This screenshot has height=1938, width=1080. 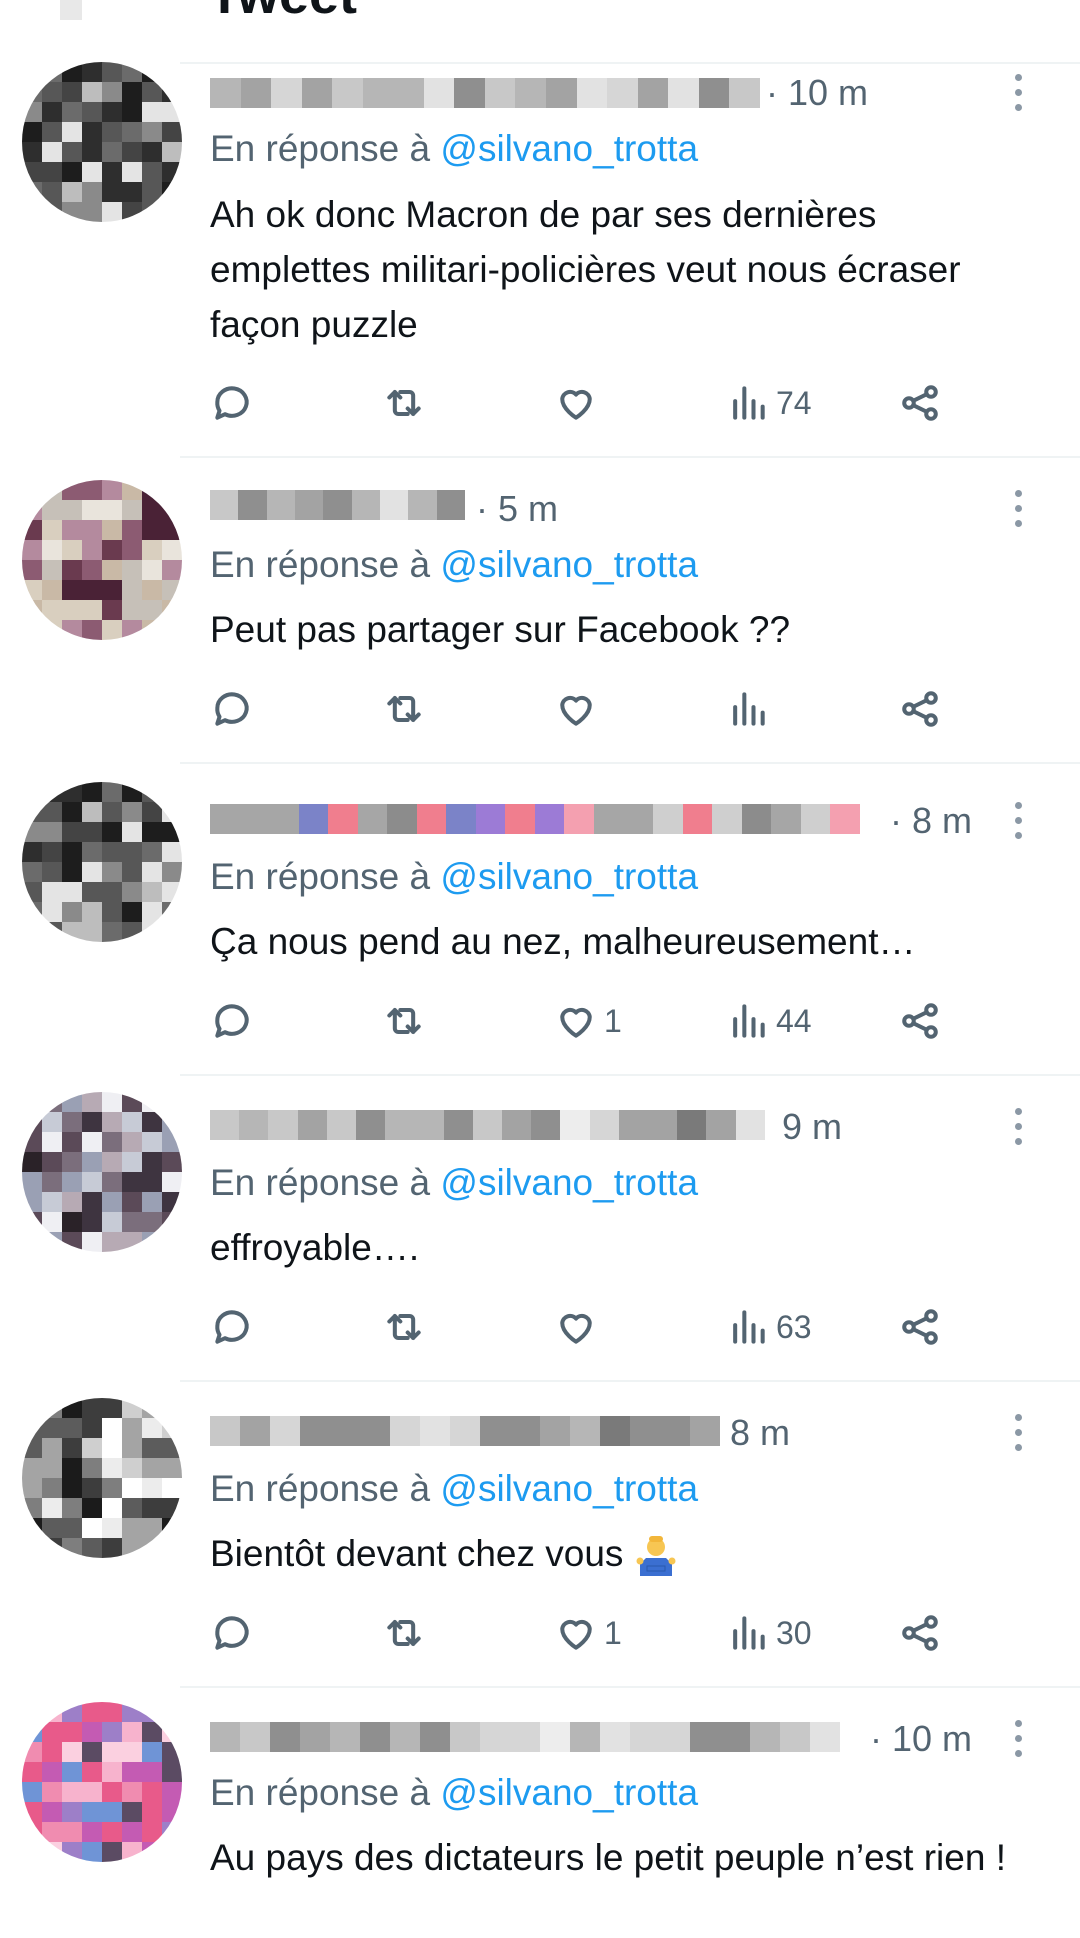 What do you see at coordinates (794, 1020) in the screenshot?
I see `views-count: 44` at bounding box center [794, 1020].